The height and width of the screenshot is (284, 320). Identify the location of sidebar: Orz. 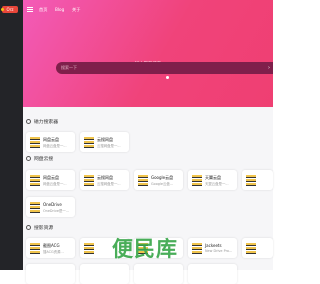
(11, 135).